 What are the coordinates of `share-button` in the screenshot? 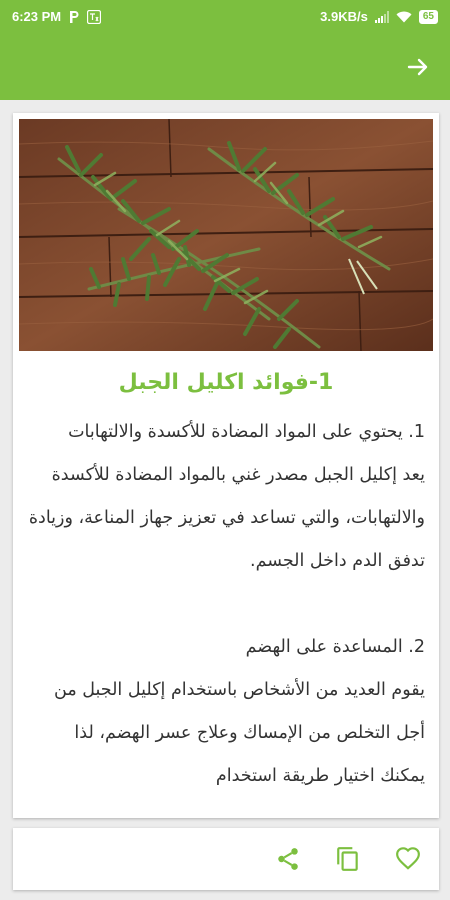 It's located at (288, 859).